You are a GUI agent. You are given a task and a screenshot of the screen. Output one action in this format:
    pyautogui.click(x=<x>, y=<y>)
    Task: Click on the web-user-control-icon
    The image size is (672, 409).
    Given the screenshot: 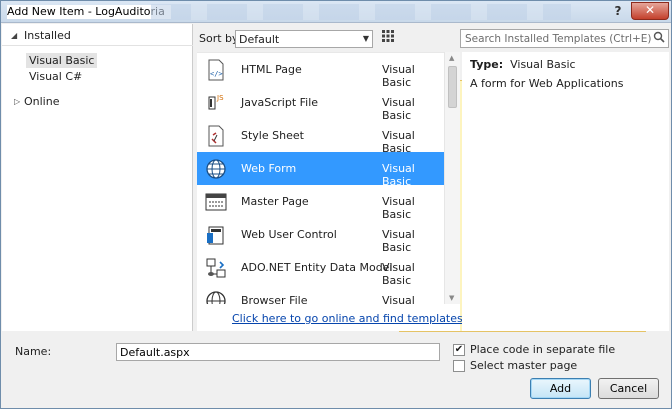 What is the action you would take?
    pyautogui.click(x=216, y=235)
    